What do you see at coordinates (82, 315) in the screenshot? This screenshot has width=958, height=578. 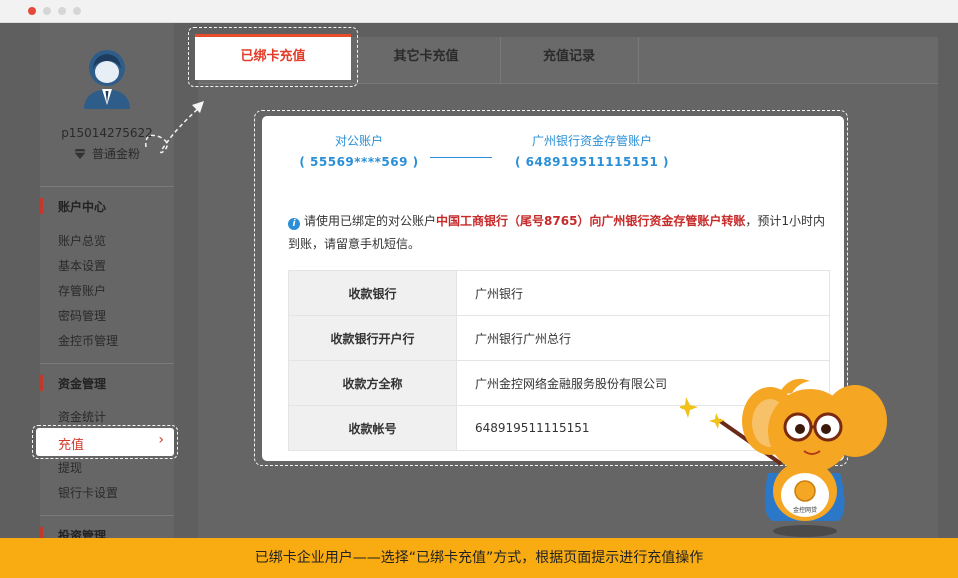 I see `sidebar-item-password: 密码管理` at bounding box center [82, 315].